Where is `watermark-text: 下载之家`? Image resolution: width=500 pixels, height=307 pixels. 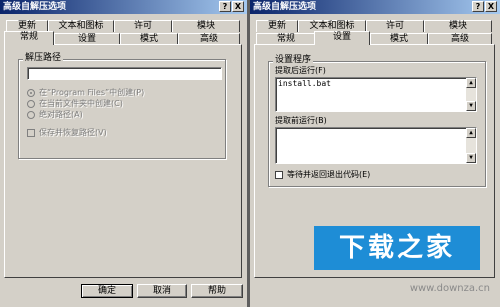 watermark-text: 下载之家 is located at coordinates (396, 248).